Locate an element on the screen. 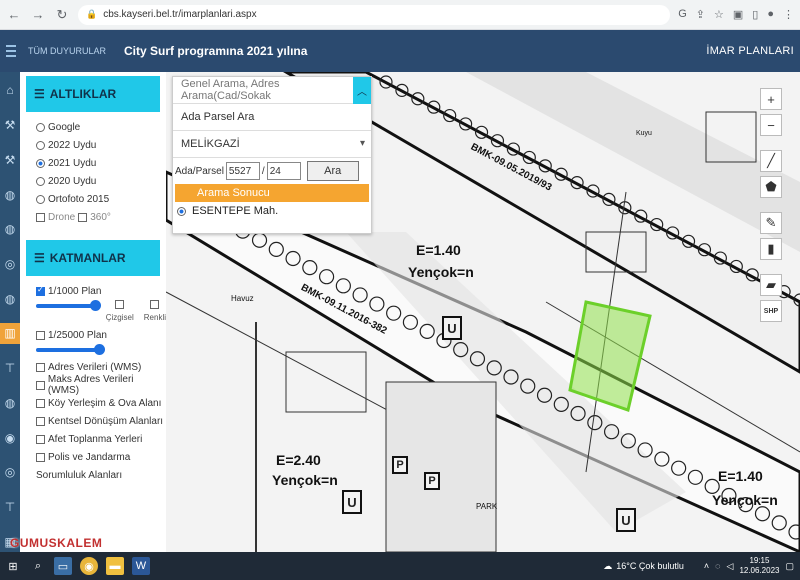 This screenshot has height=580, width=800. search-button: Ara is located at coordinates (332, 171).